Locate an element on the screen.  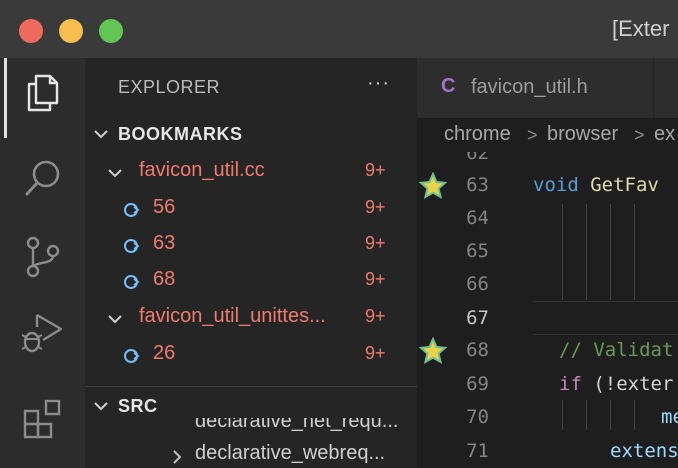
window-title: [Exter is located at coordinates (641, 28).